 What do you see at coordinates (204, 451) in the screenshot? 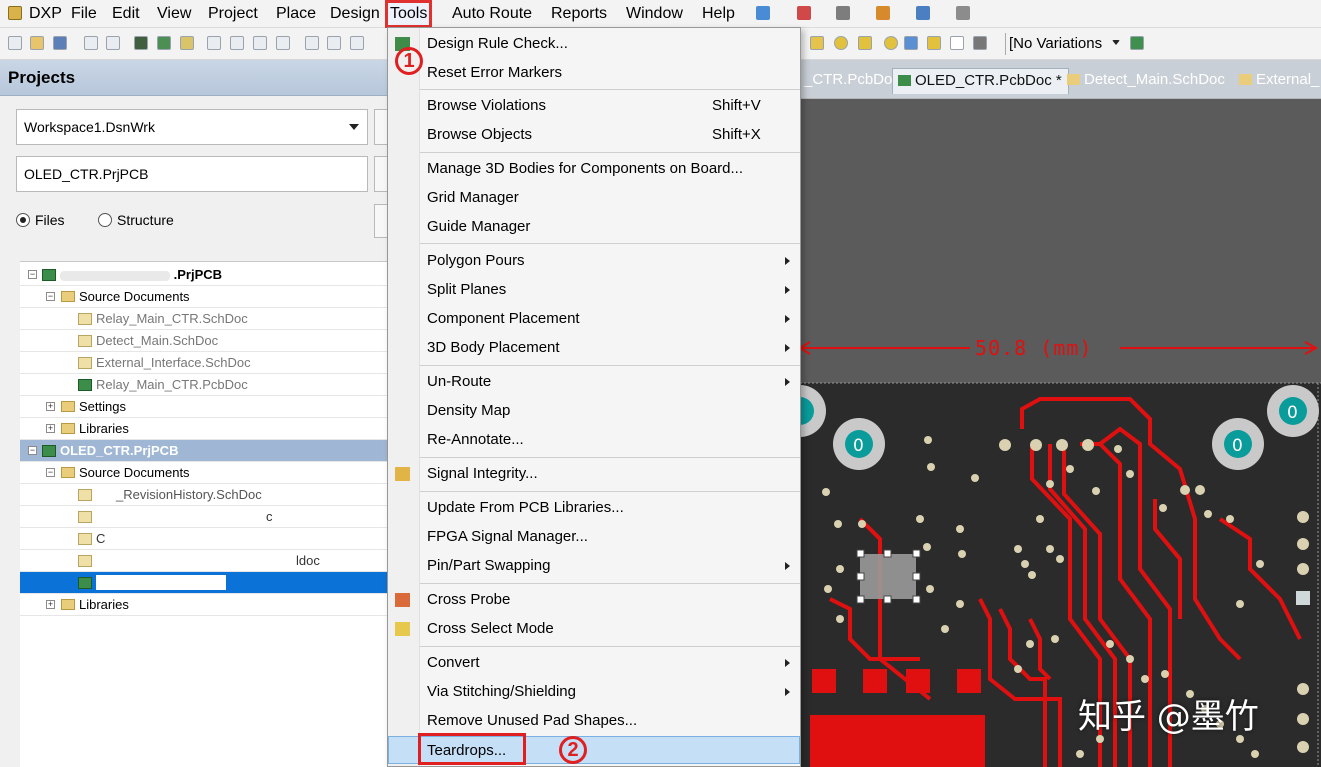
I see `tree-project-2: − OLED_CTR.PrjPCB` at bounding box center [204, 451].